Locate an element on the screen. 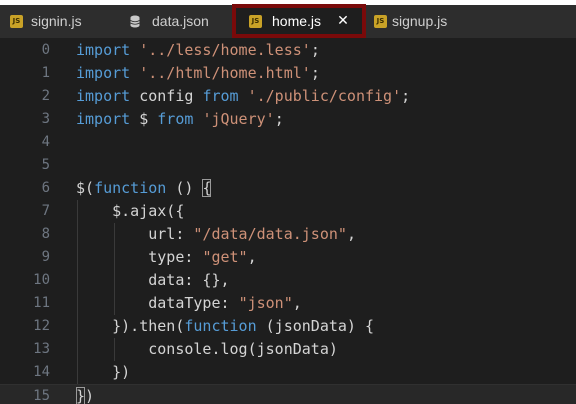  code-line: 0 import '../less/home.less'; is located at coordinates (288, 50).